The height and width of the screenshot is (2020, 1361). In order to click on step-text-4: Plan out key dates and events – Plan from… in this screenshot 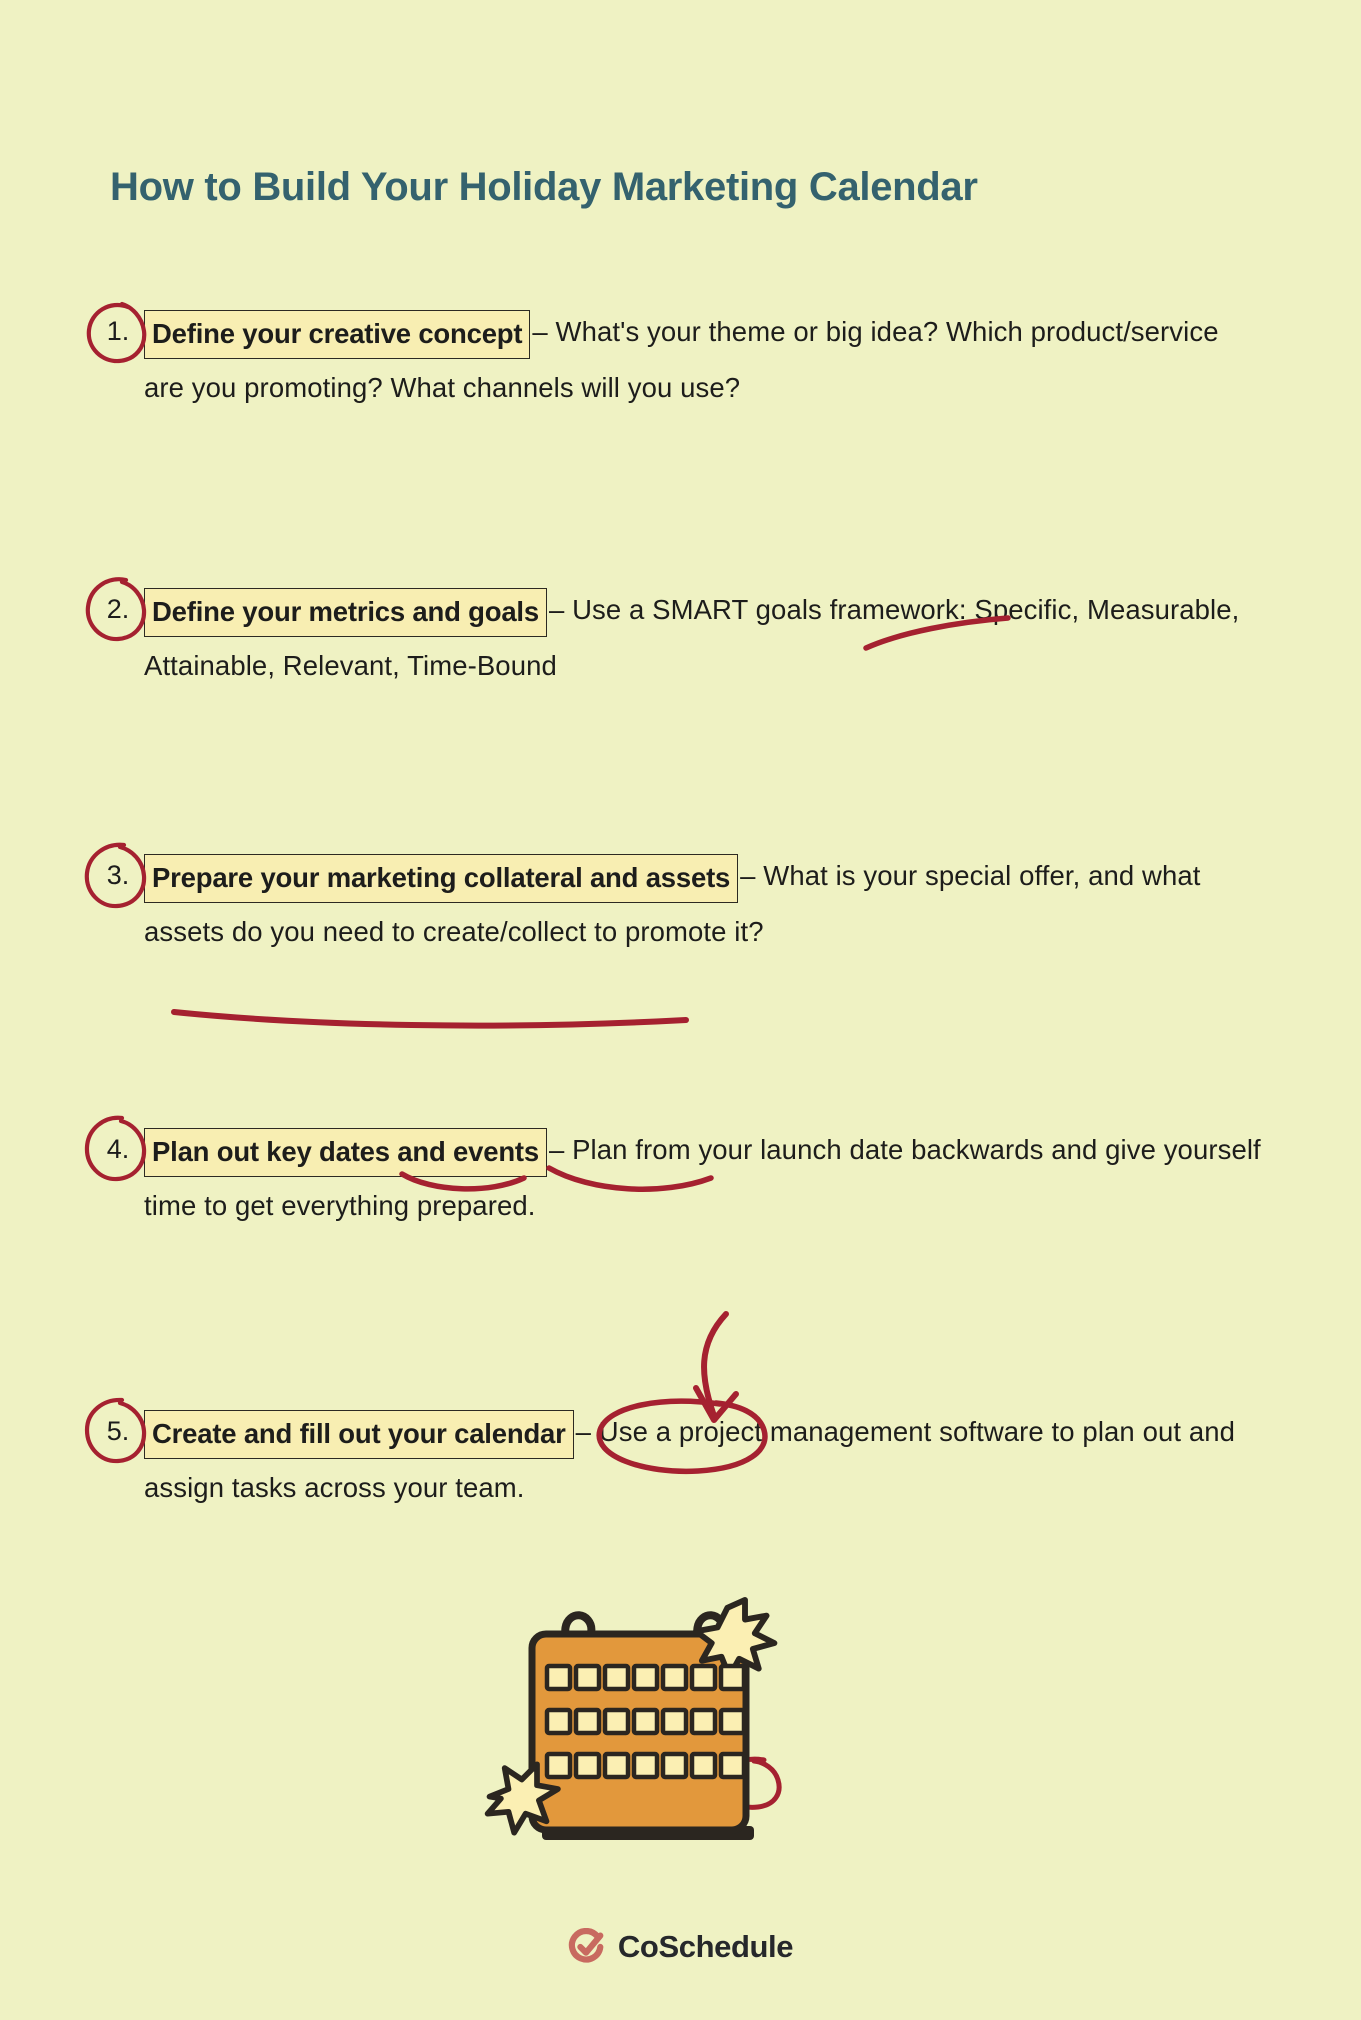, I will do `click(705, 1178)`.